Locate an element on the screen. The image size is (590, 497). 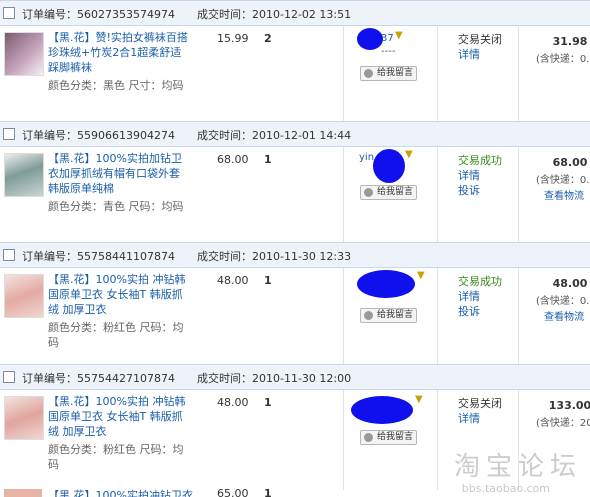
quantity: 2 is located at coordinates (268, 38).